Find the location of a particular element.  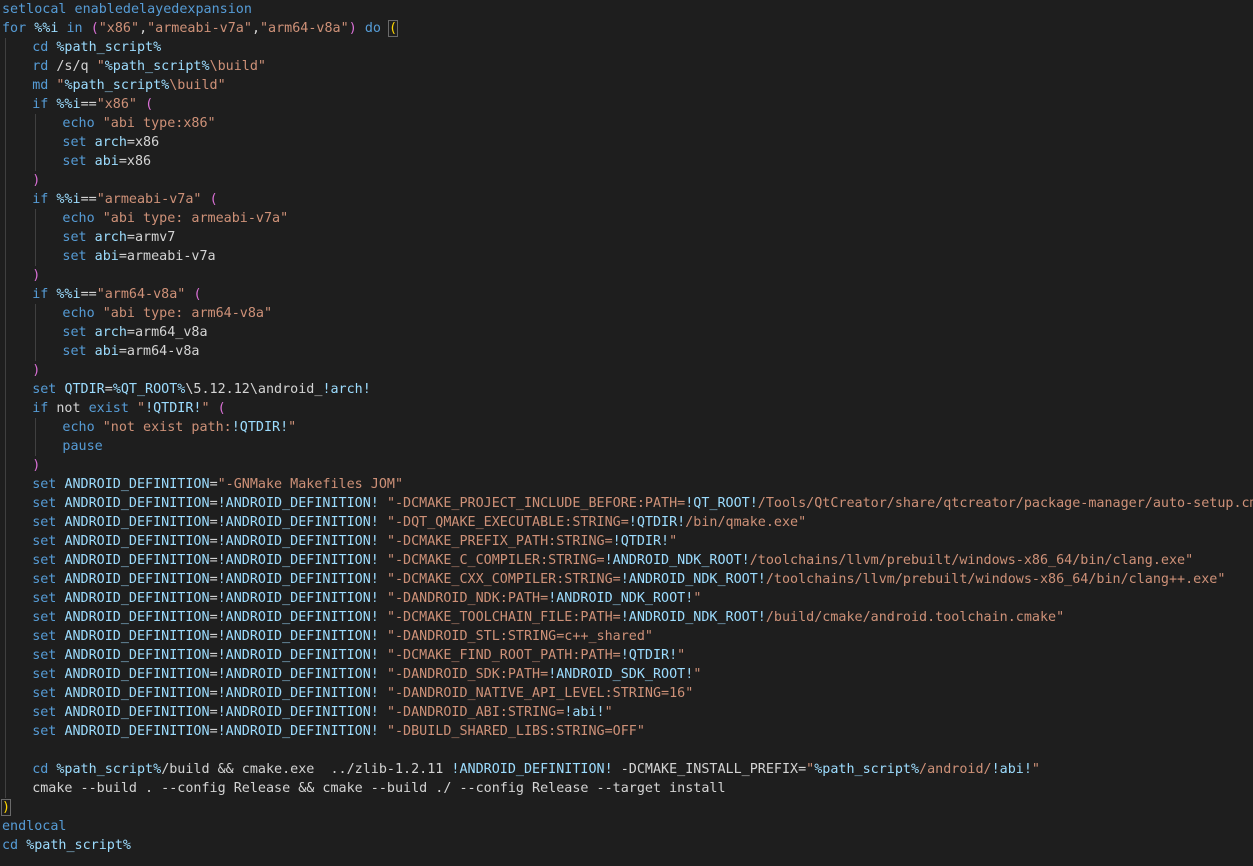

code-line: echo "abi type: armeabi-v7a" is located at coordinates (175, 218).